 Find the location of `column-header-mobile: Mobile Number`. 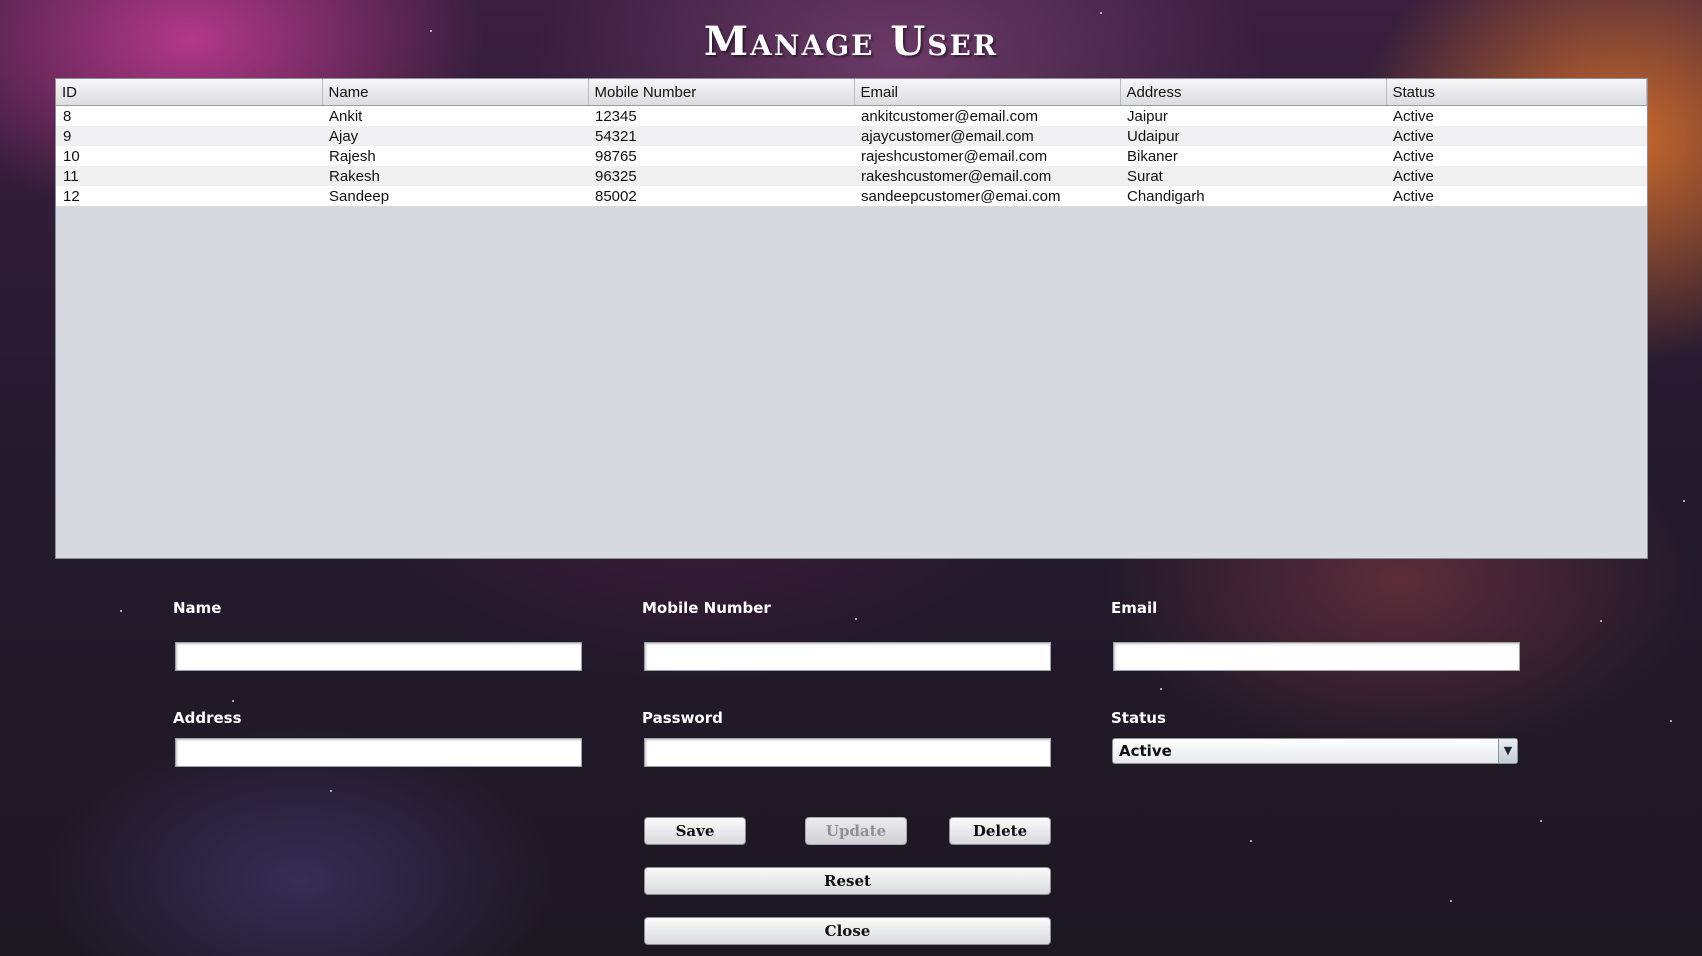

column-header-mobile: Mobile Number is located at coordinates (721, 92).